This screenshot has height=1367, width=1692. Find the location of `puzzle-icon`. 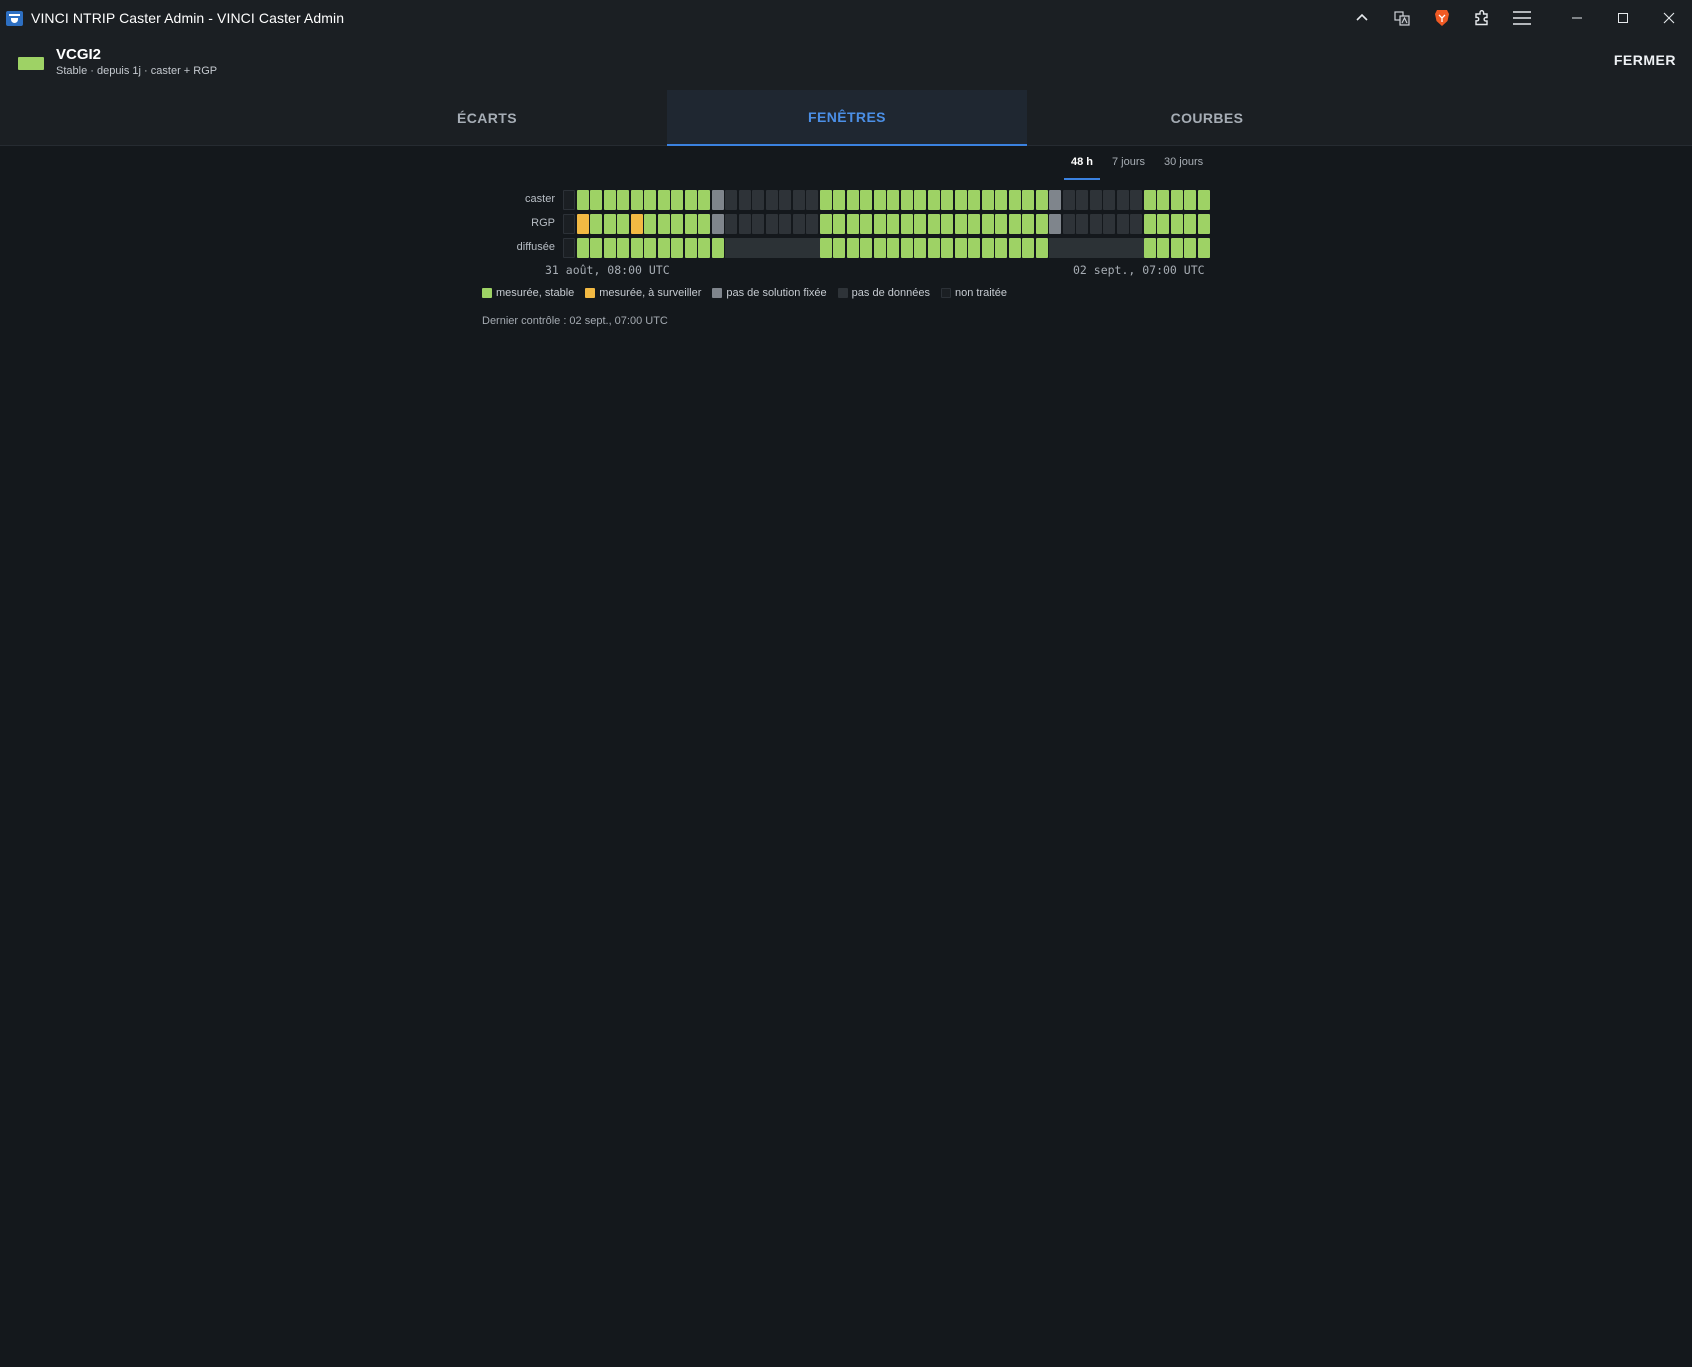

puzzle-icon is located at coordinates (1482, 18).